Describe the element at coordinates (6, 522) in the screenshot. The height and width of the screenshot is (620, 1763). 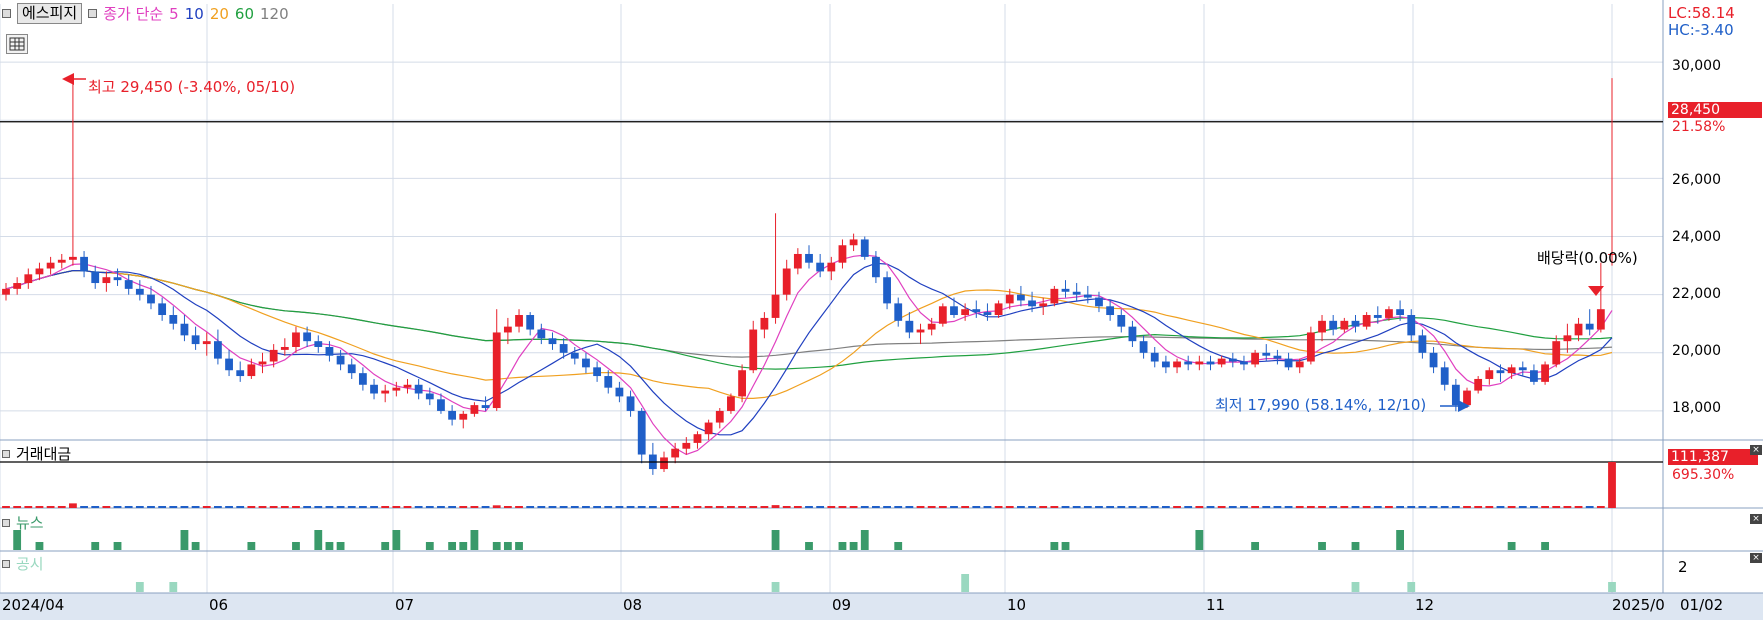
I see `news-toggle-icon` at that location.